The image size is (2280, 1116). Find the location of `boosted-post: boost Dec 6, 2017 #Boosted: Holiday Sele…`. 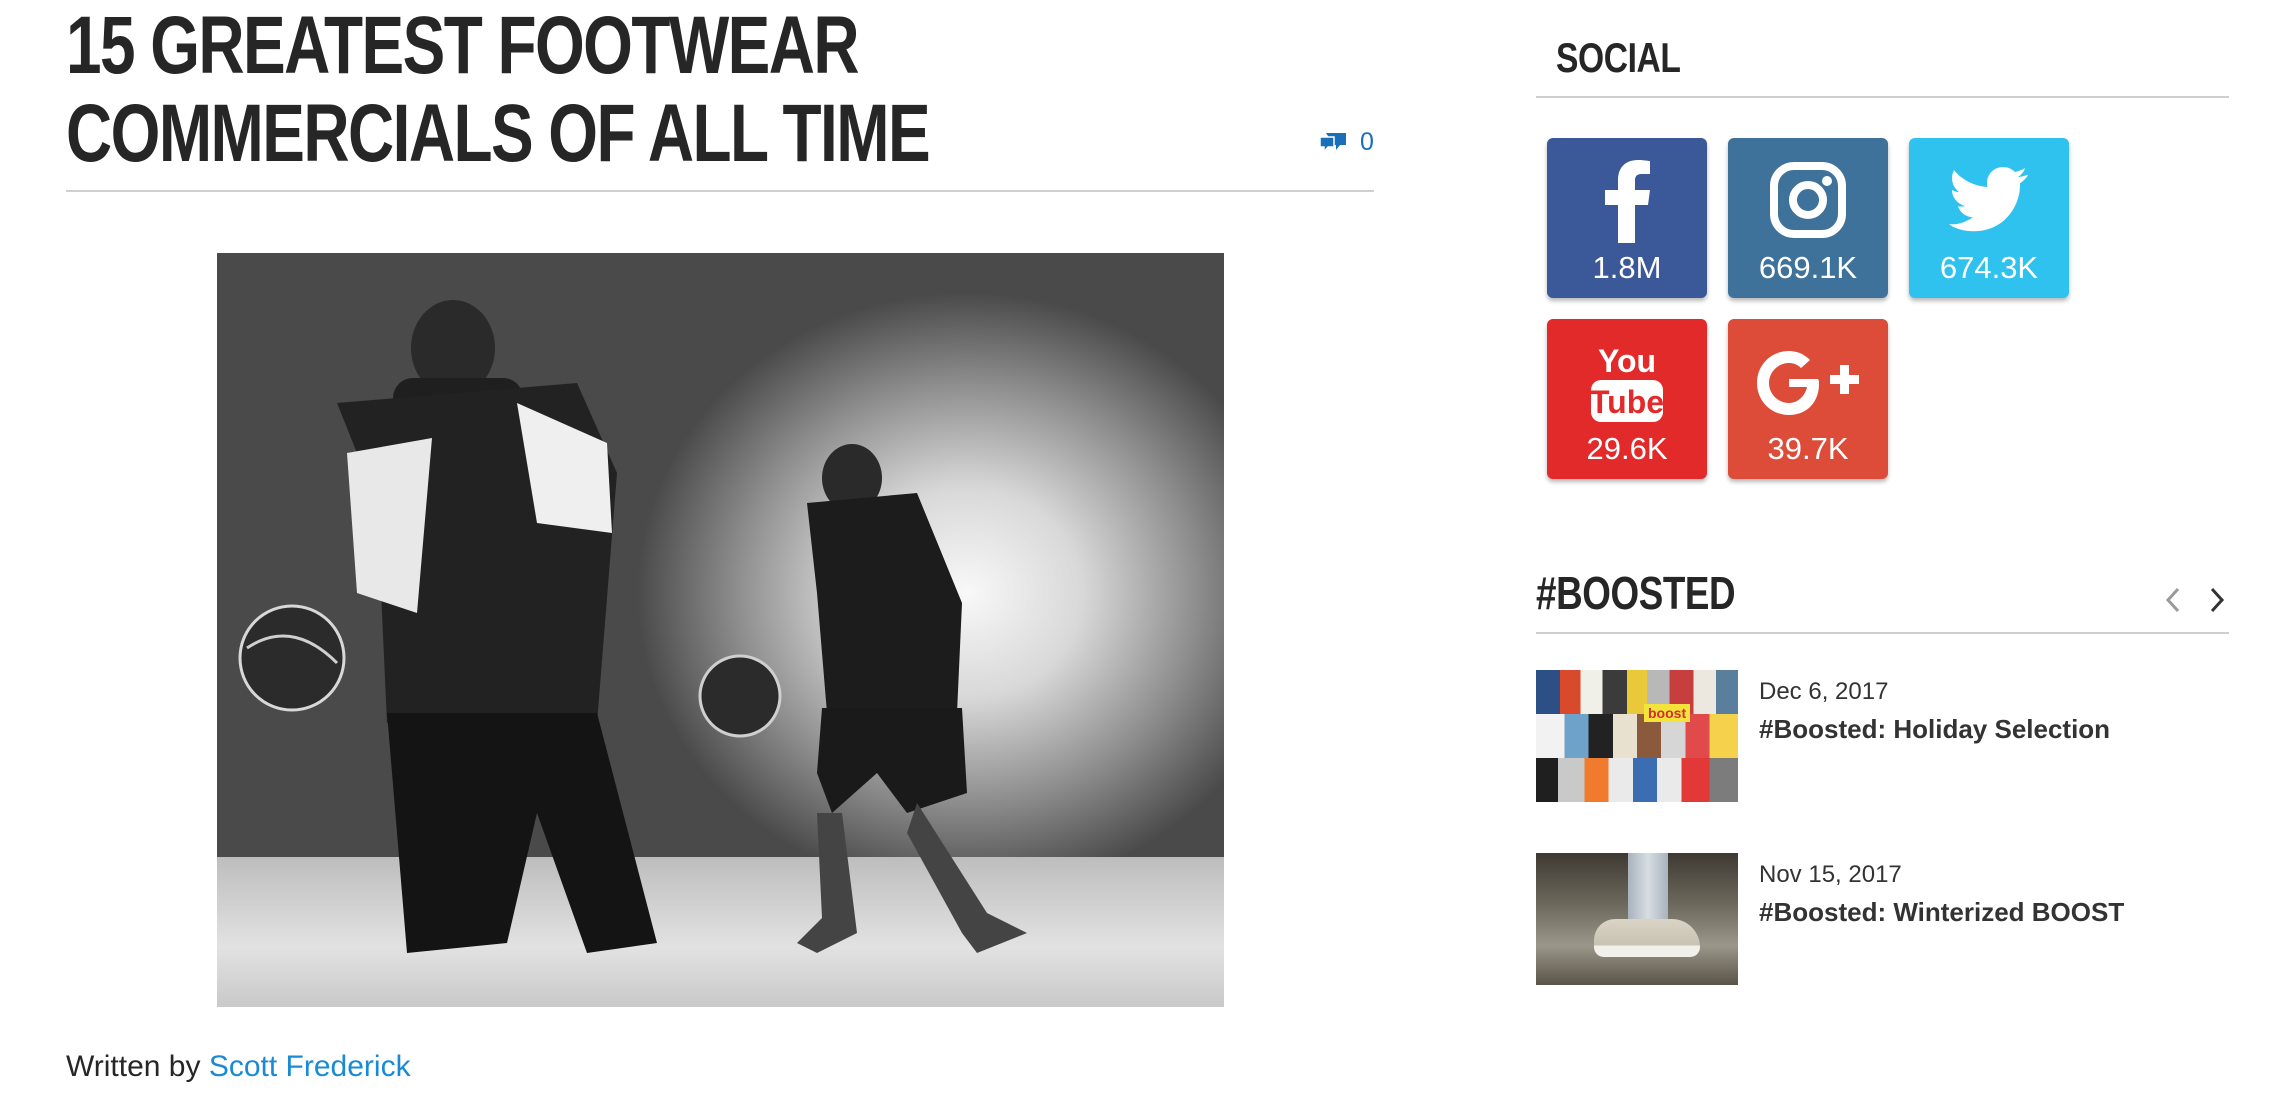

boosted-post: boost Dec 6, 2017 #Boosted: Holiday Sele… is located at coordinates (1886, 736).